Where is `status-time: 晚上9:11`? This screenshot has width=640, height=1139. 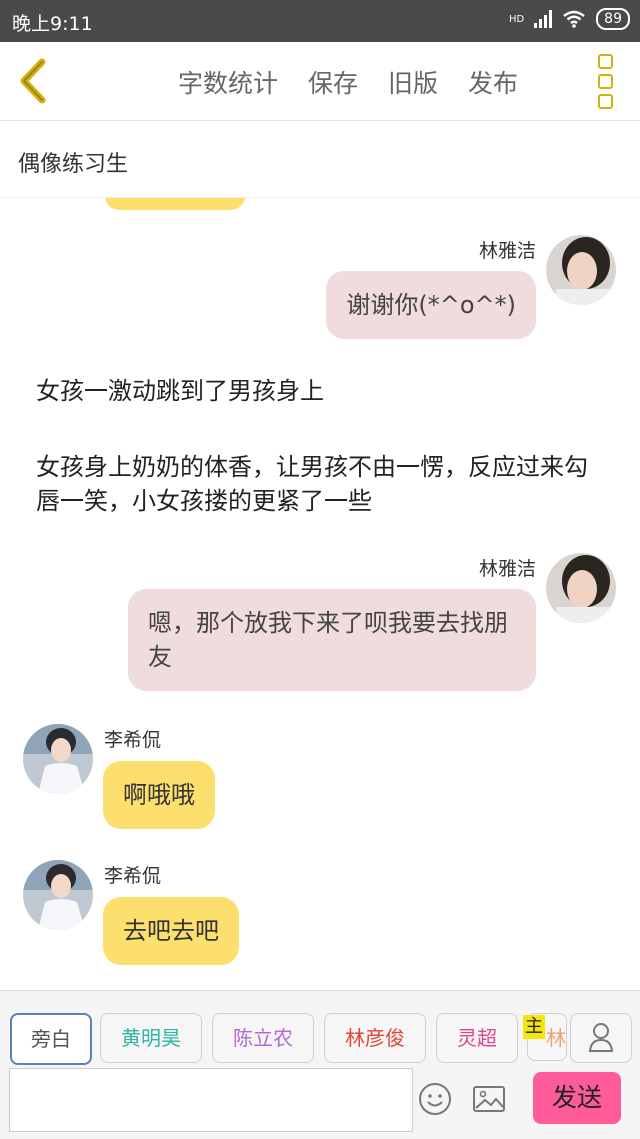
status-time: 晚上9:11 is located at coordinates (52, 24).